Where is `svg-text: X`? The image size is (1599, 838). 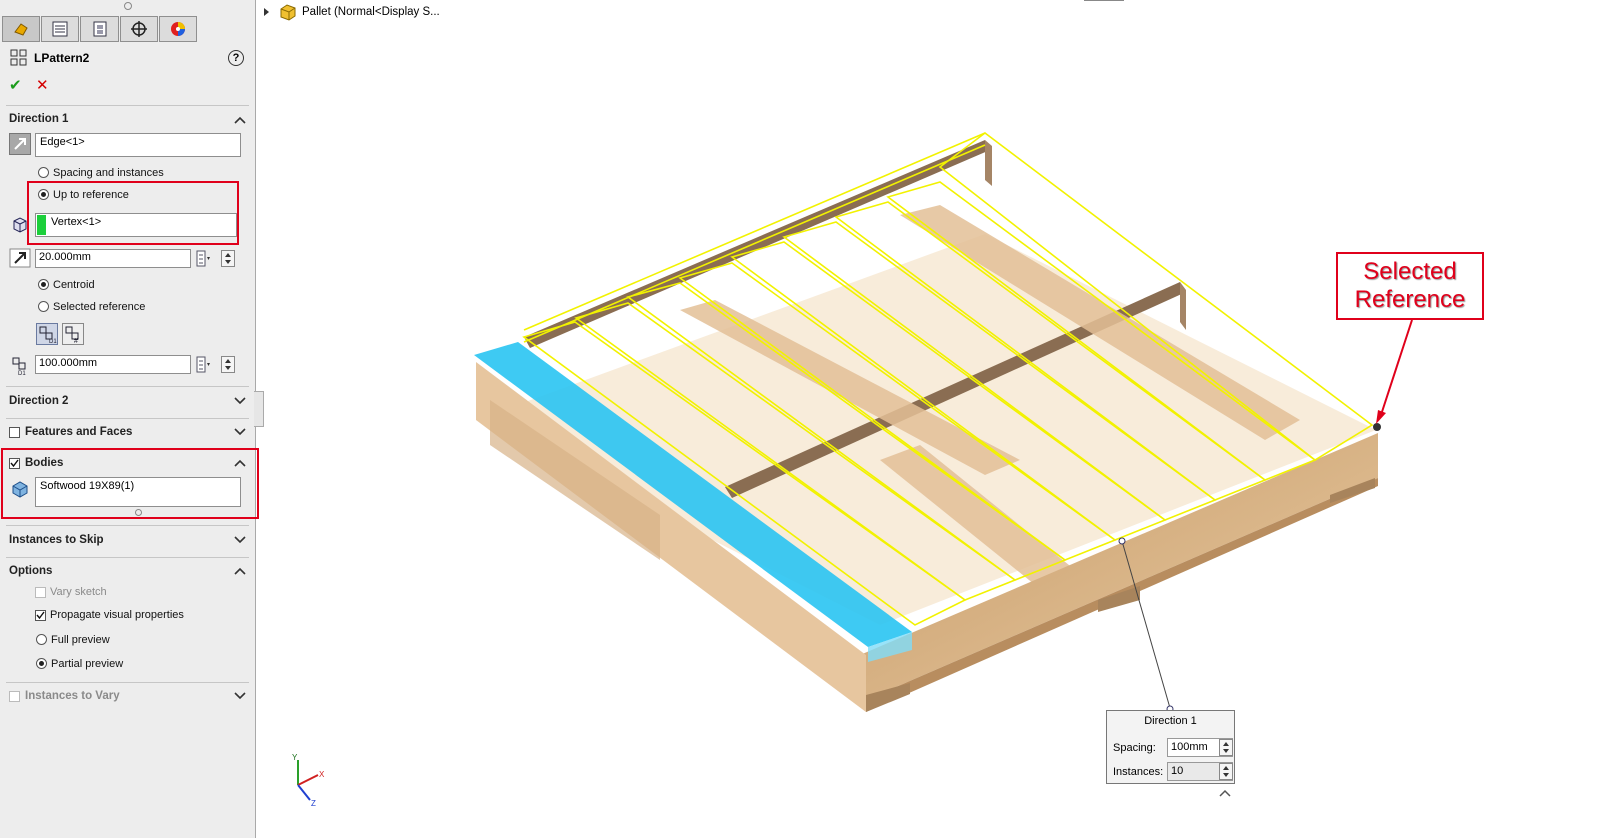 svg-text: X is located at coordinates (322, 774).